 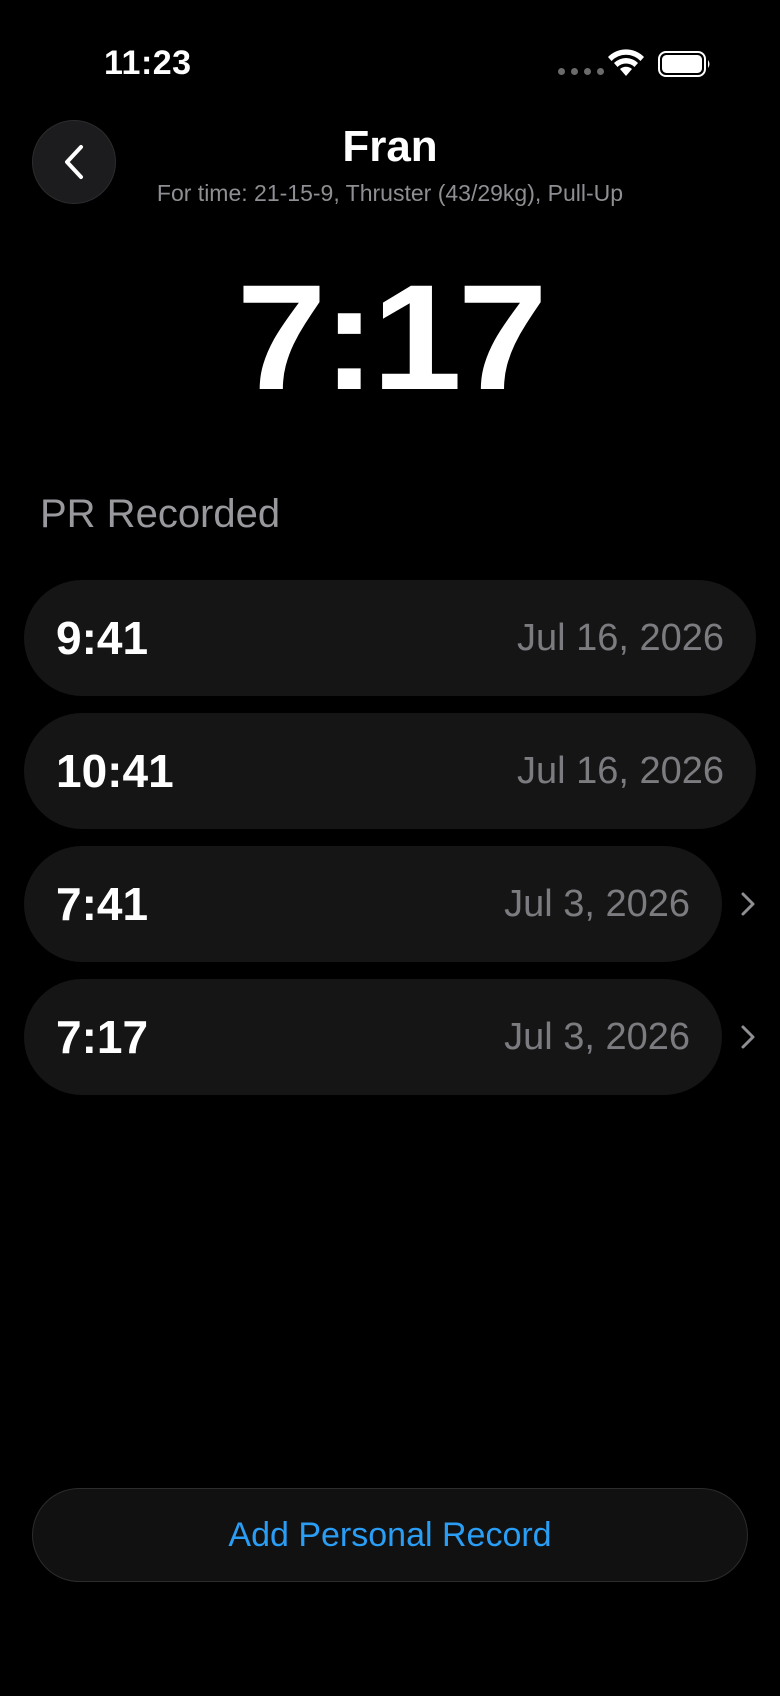 I want to click on record-time: 7:41, so click(x=102, y=904).